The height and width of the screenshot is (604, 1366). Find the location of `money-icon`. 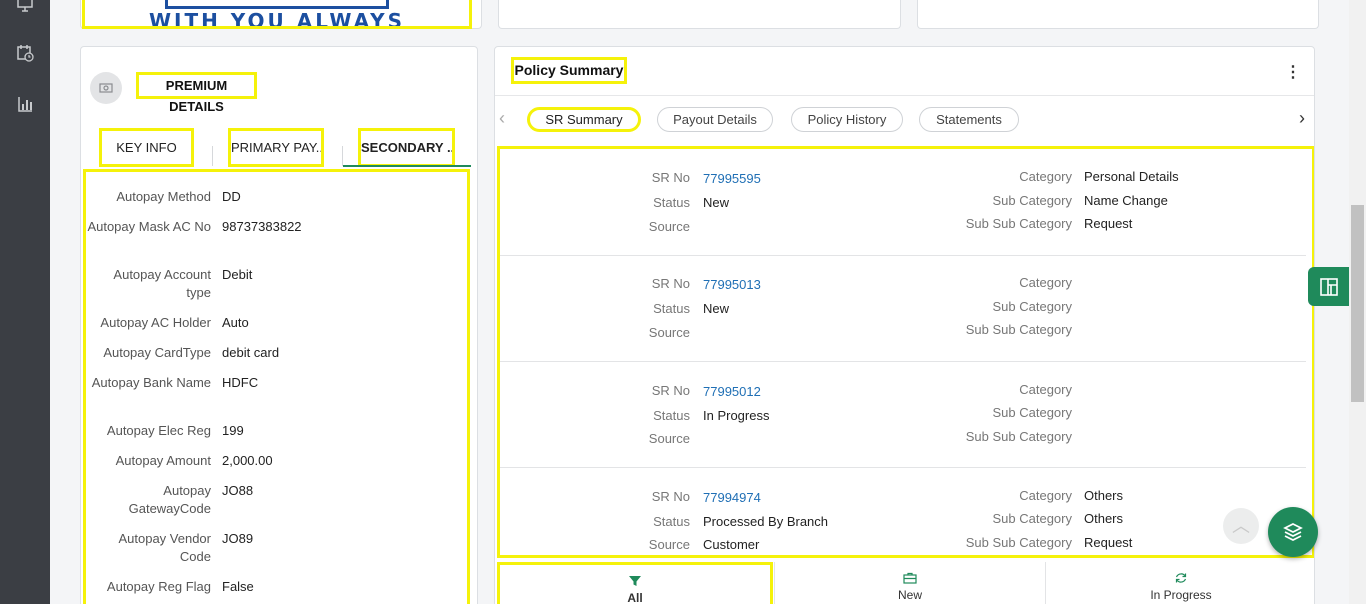

money-icon is located at coordinates (106, 88).